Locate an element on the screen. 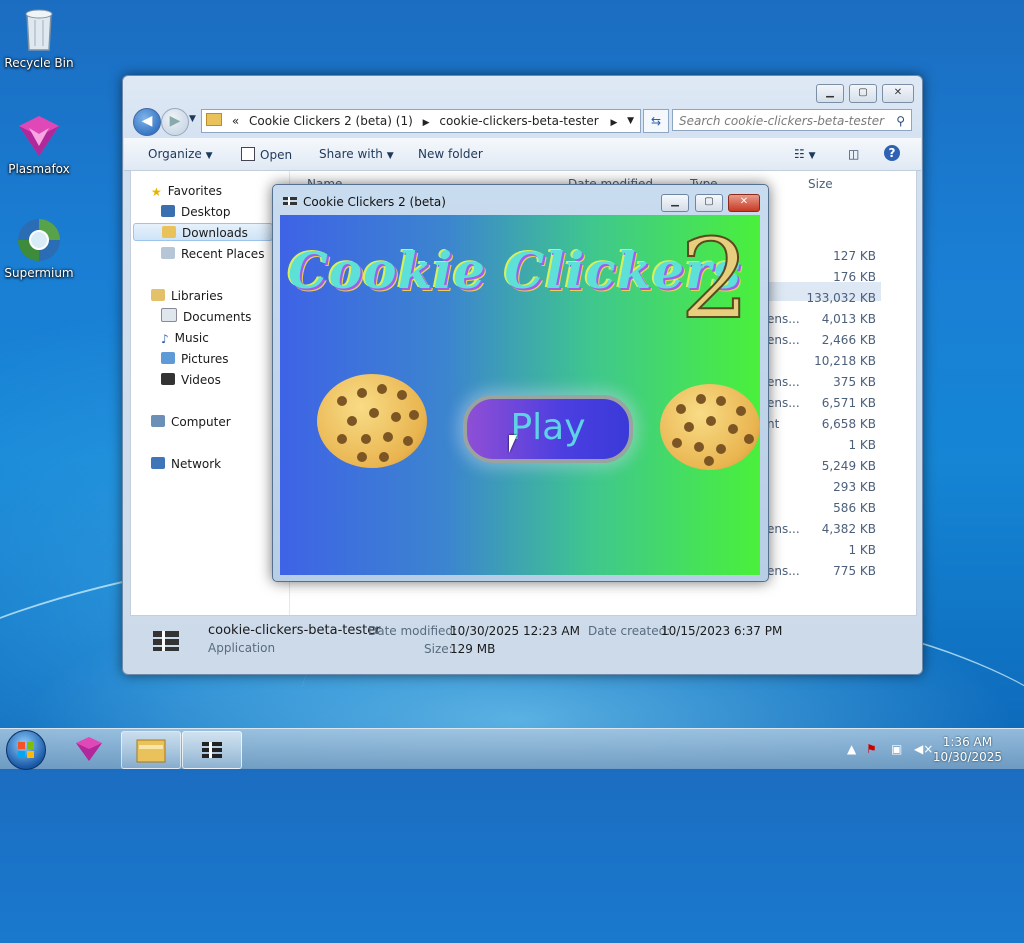 The height and width of the screenshot is (943, 1024). cookie-left is located at coordinates (372, 421).